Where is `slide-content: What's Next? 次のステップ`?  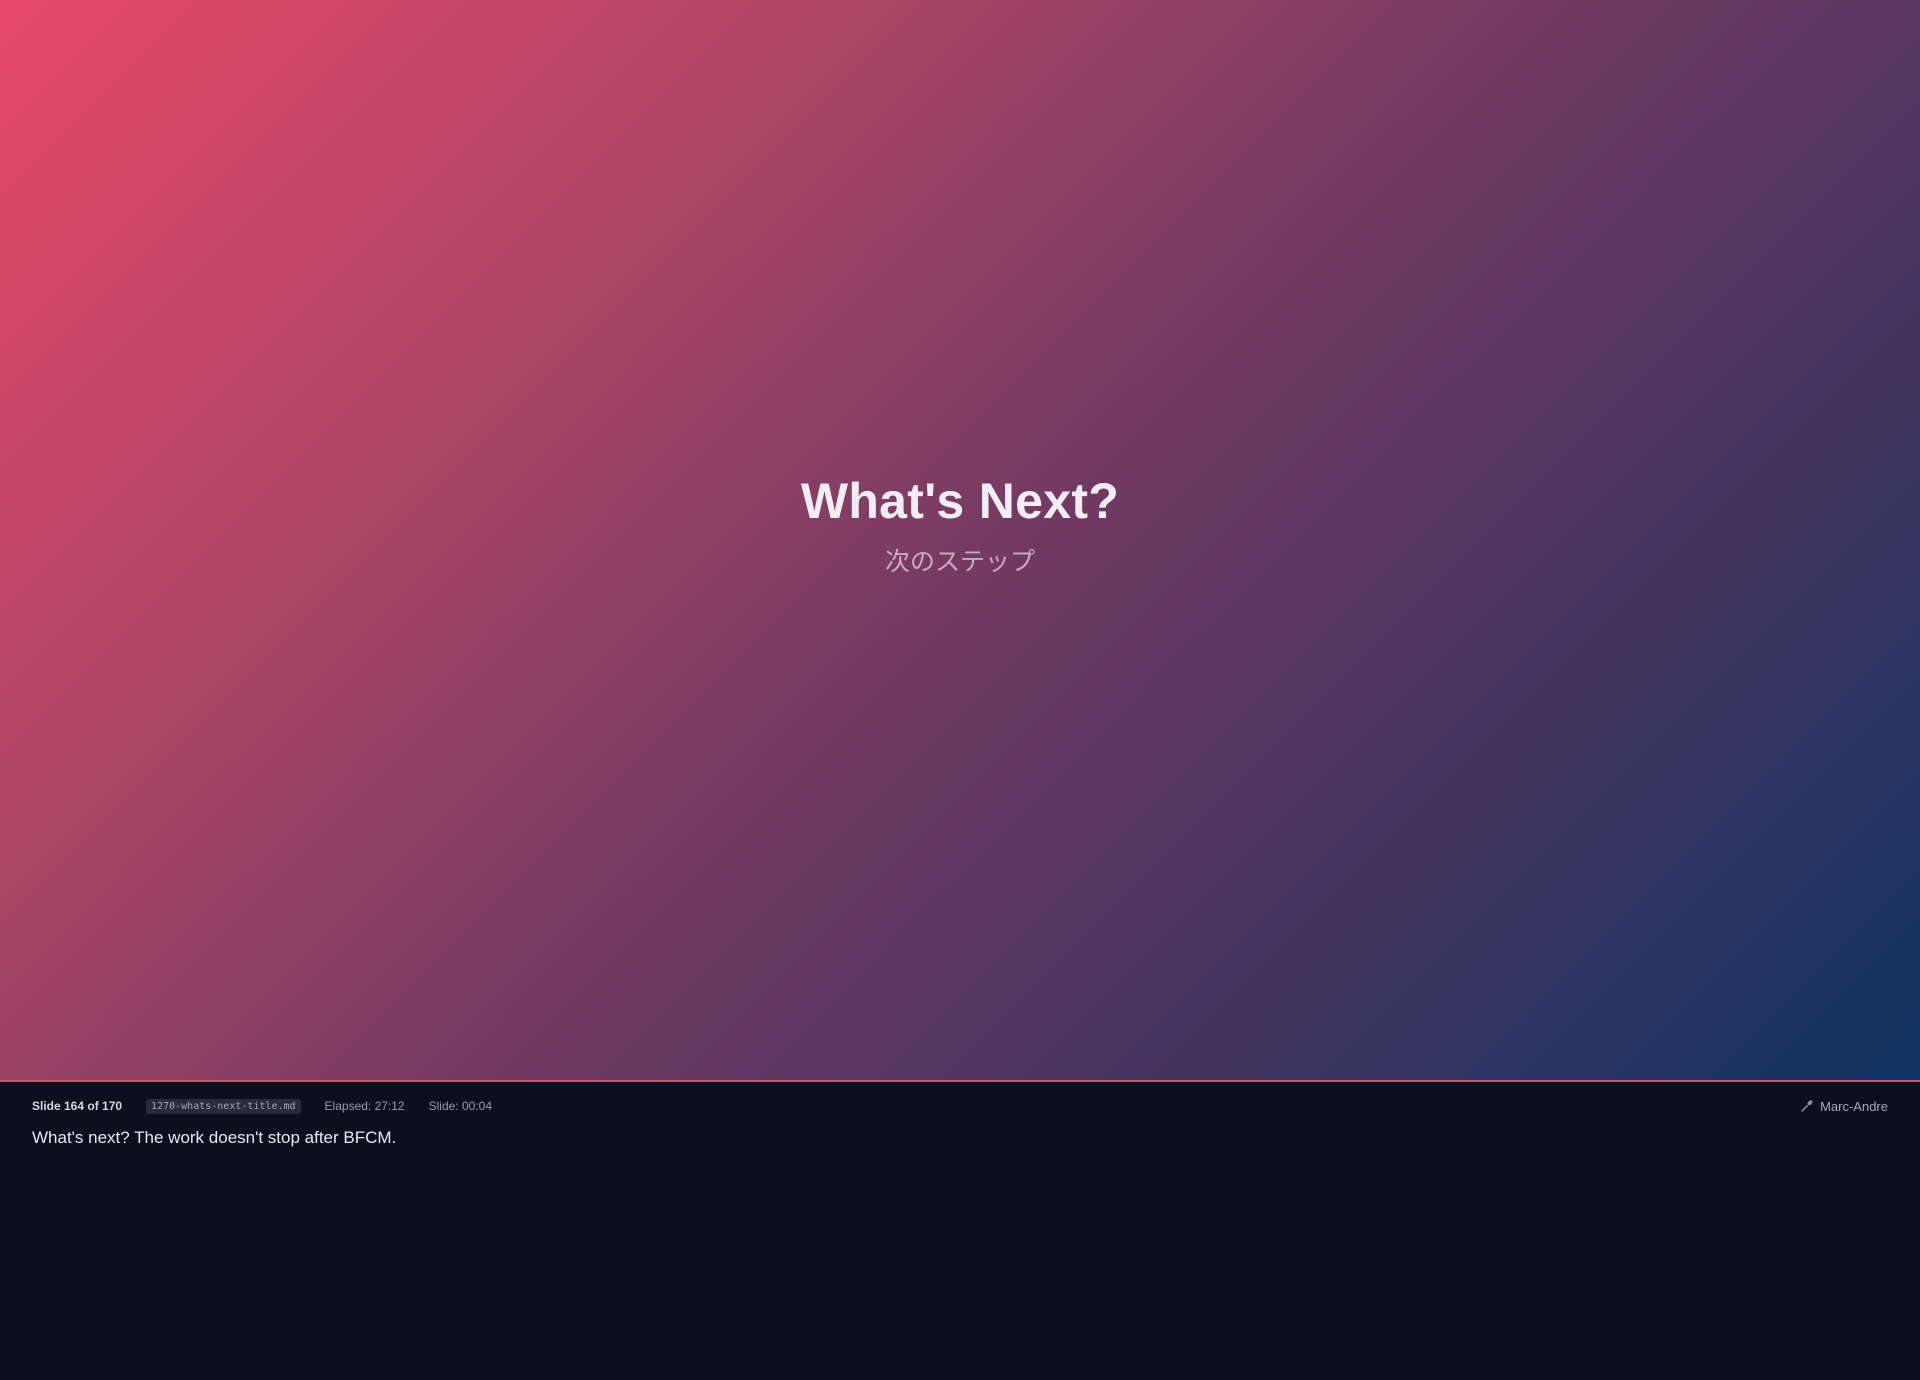 slide-content: What's Next? 次のステップ is located at coordinates (960, 524).